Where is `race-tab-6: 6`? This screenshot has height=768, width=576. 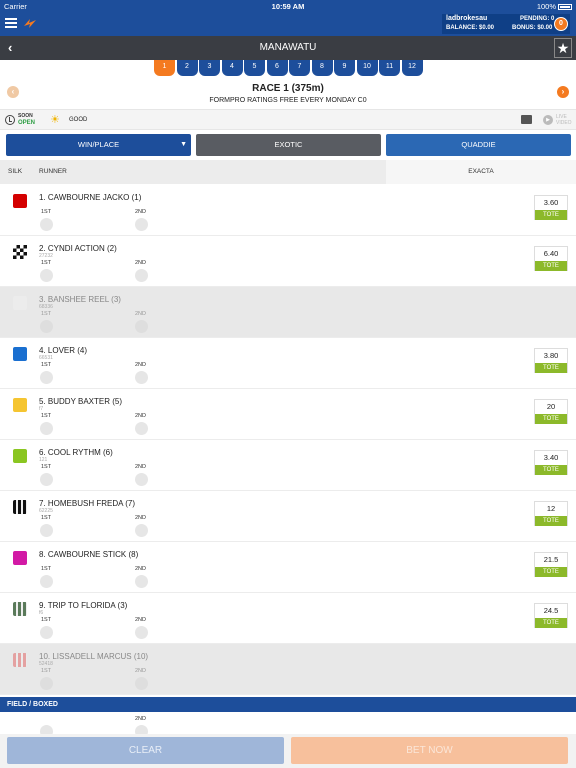
race-tab-6: 6 is located at coordinates (277, 68).